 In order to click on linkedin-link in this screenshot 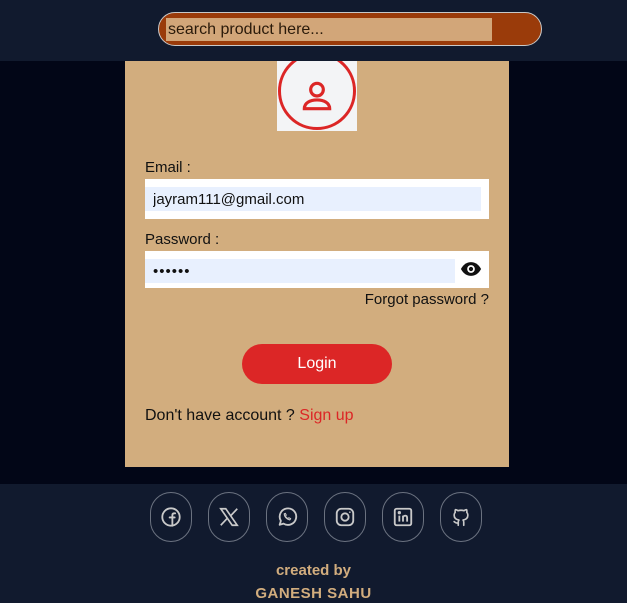, I will do `click(403, 517)`.